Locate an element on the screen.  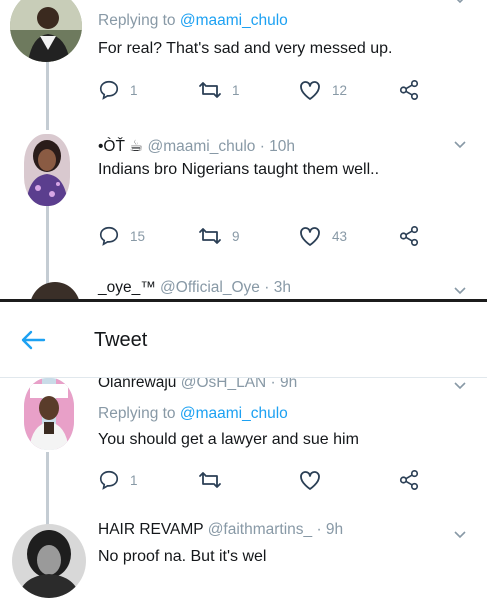
tweet-text: Indians bro Nigerians taught them well.. is located at coordinates (239, 169).